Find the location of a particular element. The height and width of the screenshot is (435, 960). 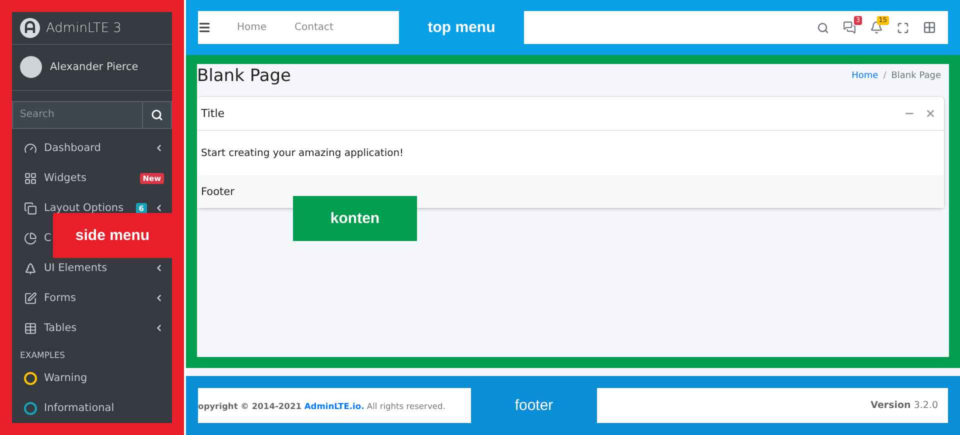

footer-link: AdminLTE.io. is located at coordinates (334, 405).